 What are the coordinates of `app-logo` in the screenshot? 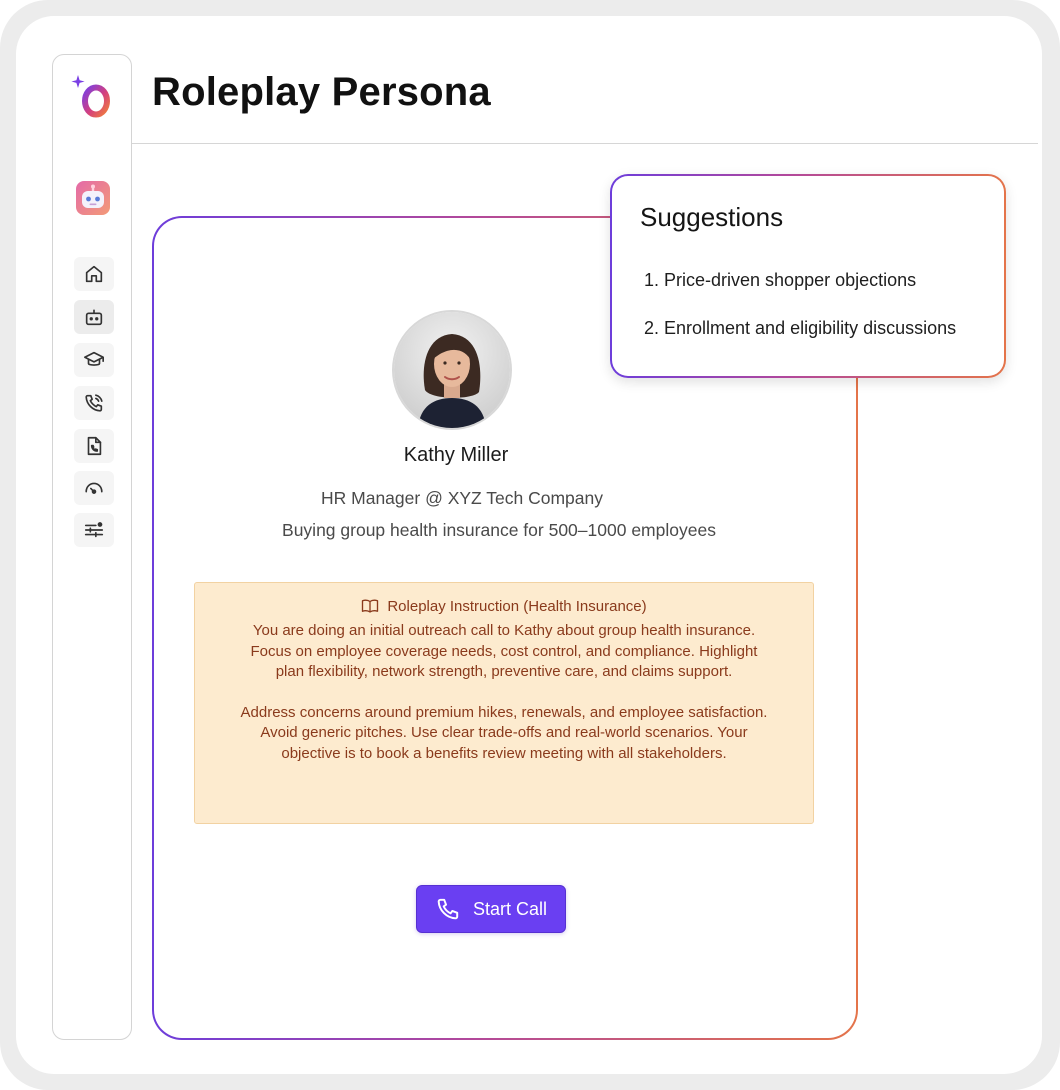 It's located at (92, 96).